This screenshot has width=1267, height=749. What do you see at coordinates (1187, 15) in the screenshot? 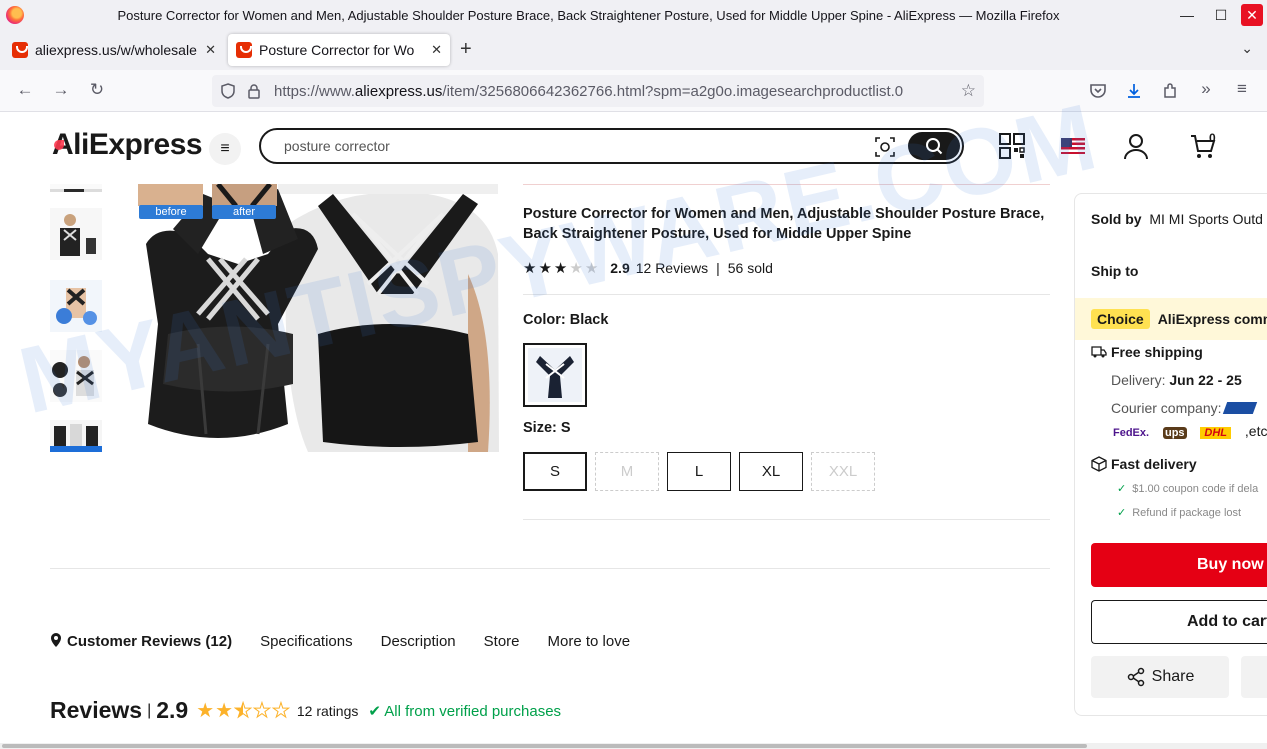
I see `minimize-button: —` at bounding box center [1187, 15].